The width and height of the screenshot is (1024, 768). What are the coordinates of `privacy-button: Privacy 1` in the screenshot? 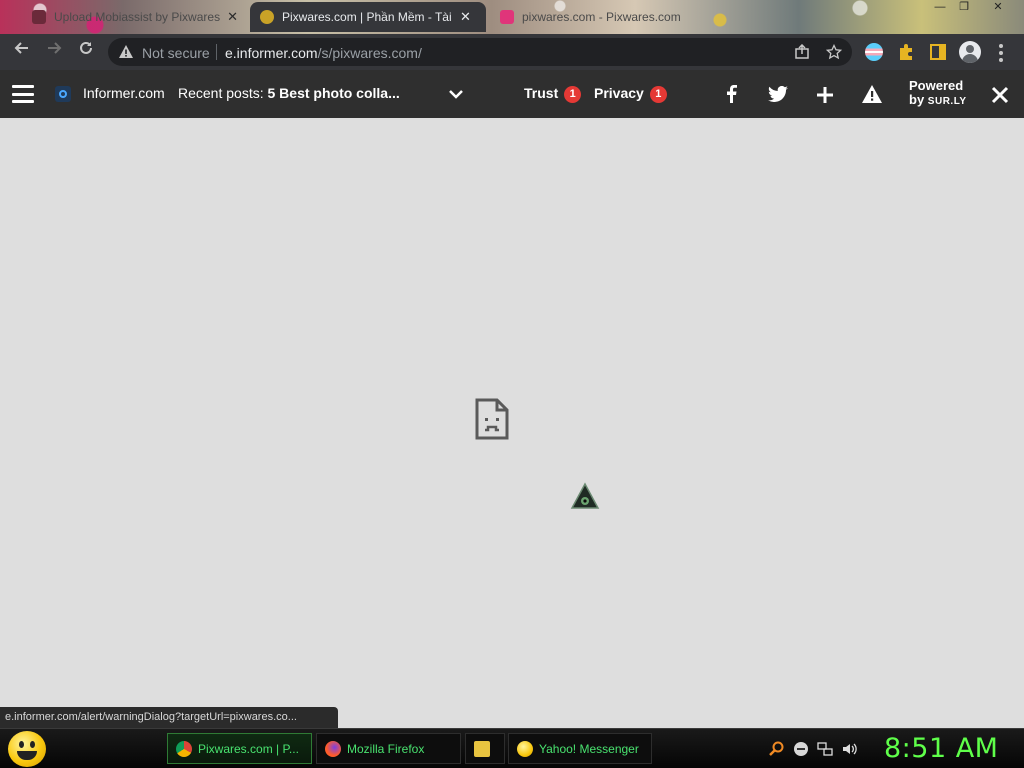 It's located at (630, 94).